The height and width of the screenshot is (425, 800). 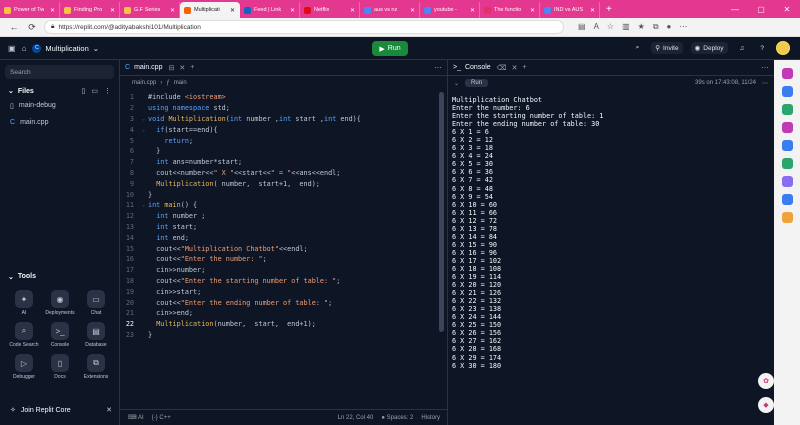 What do you see at coordinates (596, 27) in the screenshot?
I see `read-aloud-icon: A` at bounding box center [596, 27].